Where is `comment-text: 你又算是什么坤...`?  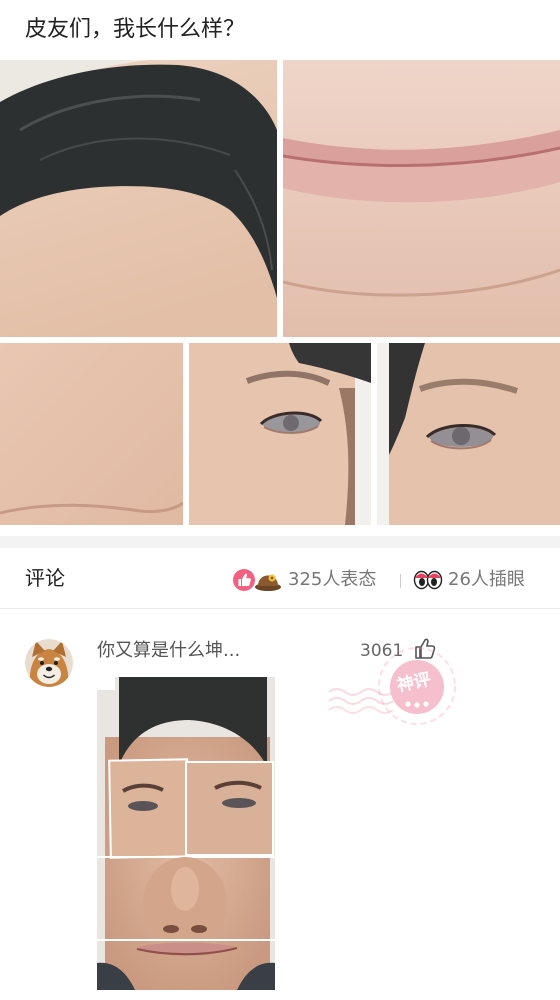 comment-text: 你又算是什么坤... is located at coordinates (168, 651).